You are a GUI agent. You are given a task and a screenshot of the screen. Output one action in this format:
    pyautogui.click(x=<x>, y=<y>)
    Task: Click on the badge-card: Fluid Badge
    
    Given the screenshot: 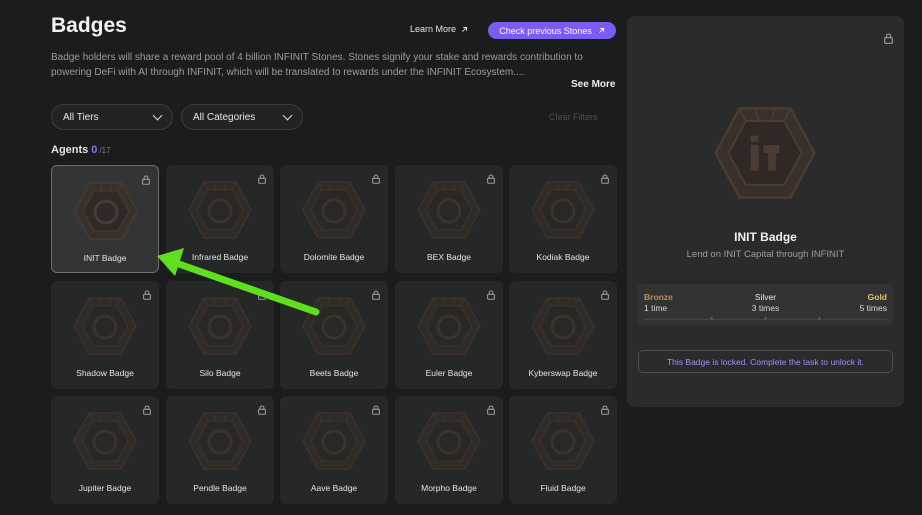 What is the action you would take?
    pyautogui.click(x=563, y=450)
    